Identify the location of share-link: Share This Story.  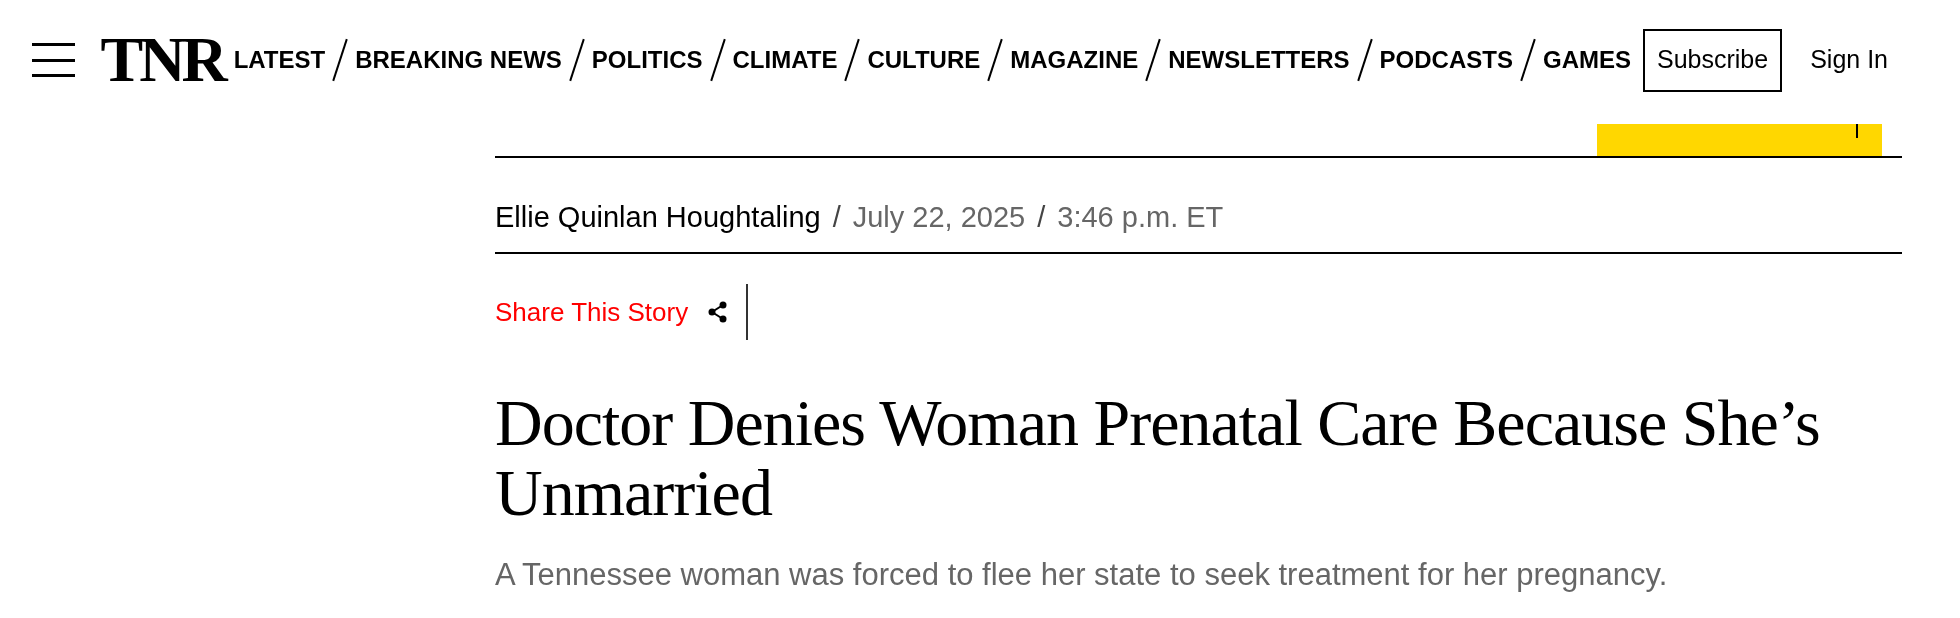
(592, 312).